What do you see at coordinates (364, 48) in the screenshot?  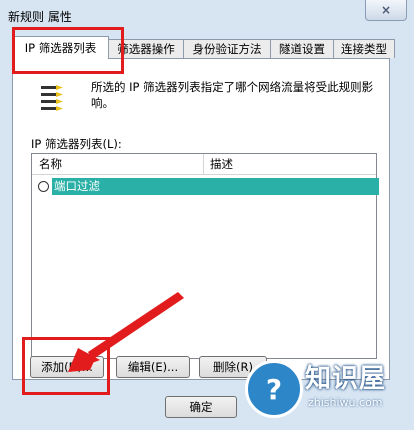 I see `tab-connection-type: 连接类型` at bounding box center [364, 48].